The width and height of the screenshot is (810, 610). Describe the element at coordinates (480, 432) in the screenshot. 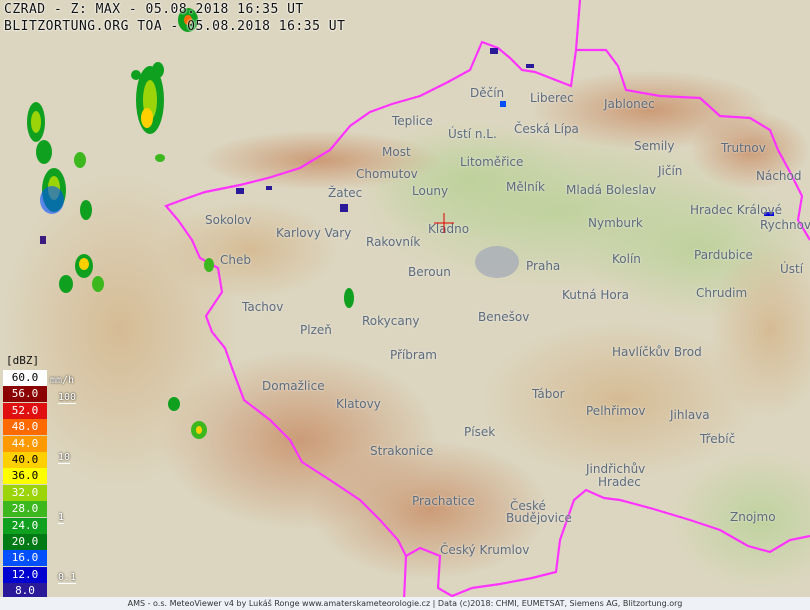

I see `city-label: Písek` at that location.